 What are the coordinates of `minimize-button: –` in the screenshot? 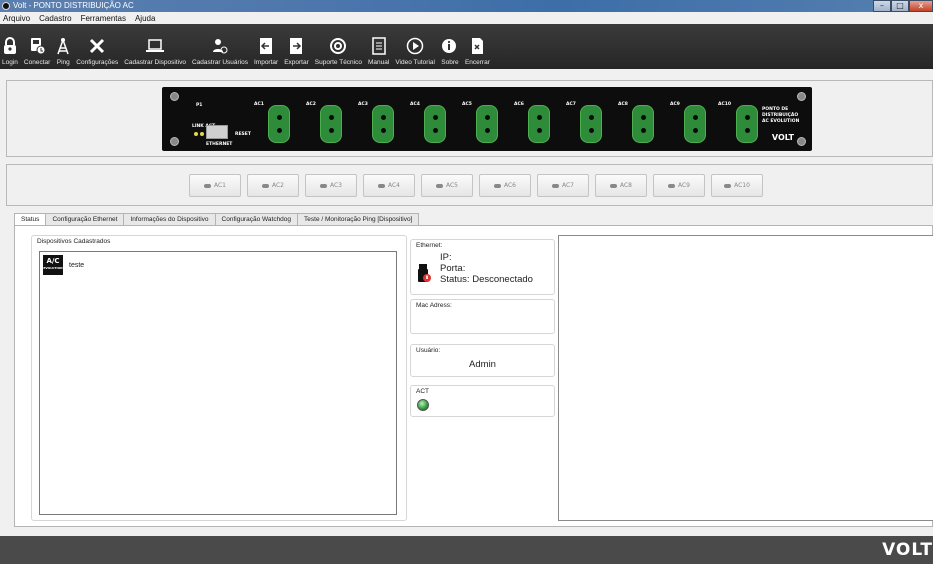 It's located at (882, 6).